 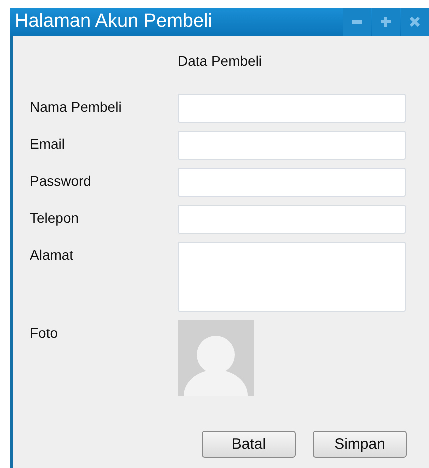 I want to click on field-label: Email, so click(x=48, y=143).